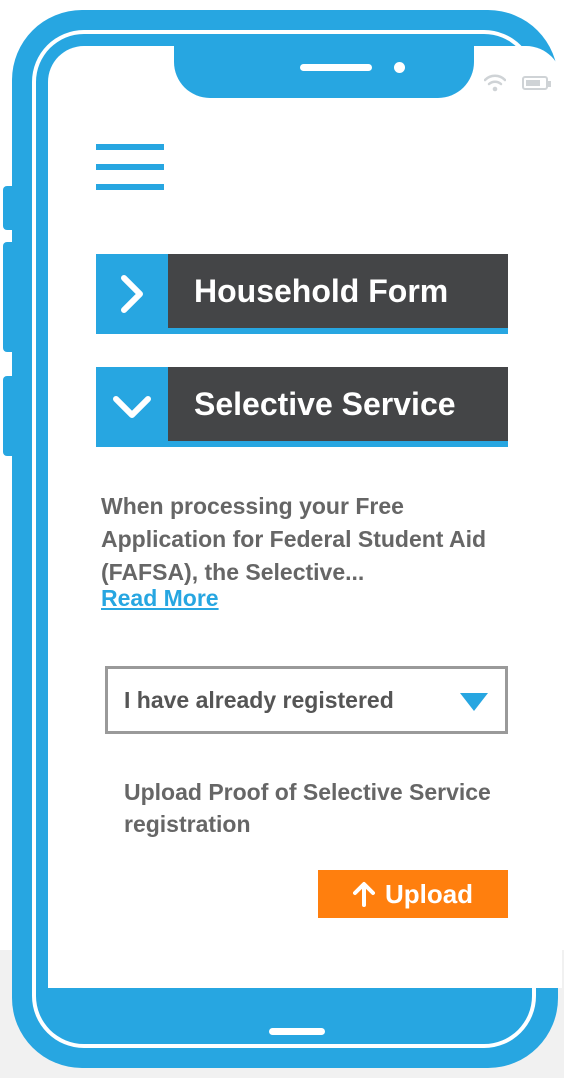 This screenshot has width=564, height=1078. Describe the element at coordinates (399, 67) in the screenshot. I see `camera-icon` at that location.